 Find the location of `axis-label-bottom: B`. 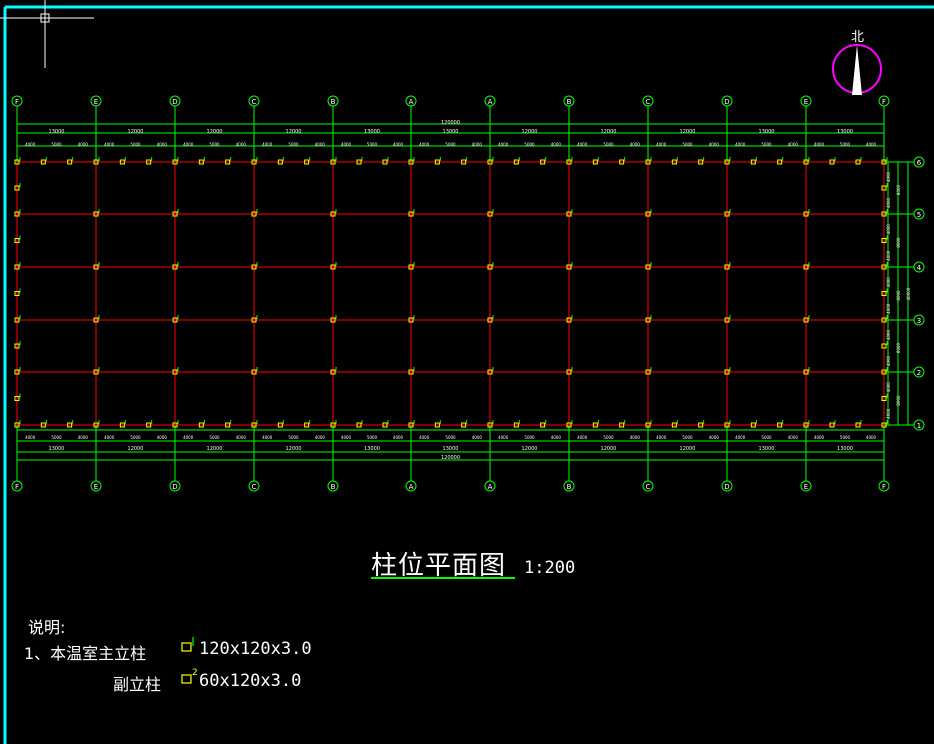

axis-label-bottom: B is located at coordinates (569, 487).